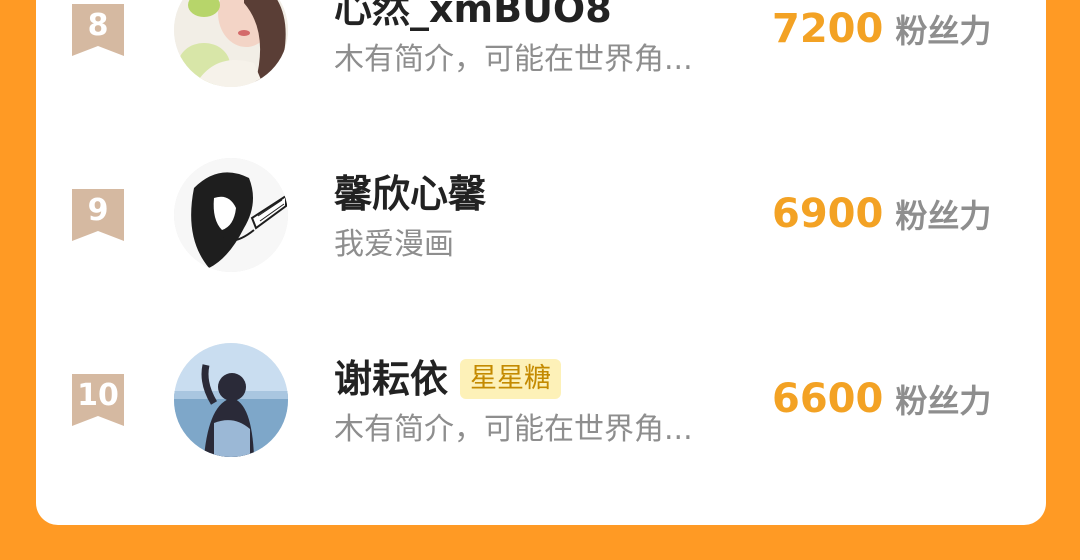 This screenshot has height=560, width=1080. What do you see at coordinates (391, 379) in the screenshot?
I see `user-name: 谢耘依` at bounding box center [391, 379].